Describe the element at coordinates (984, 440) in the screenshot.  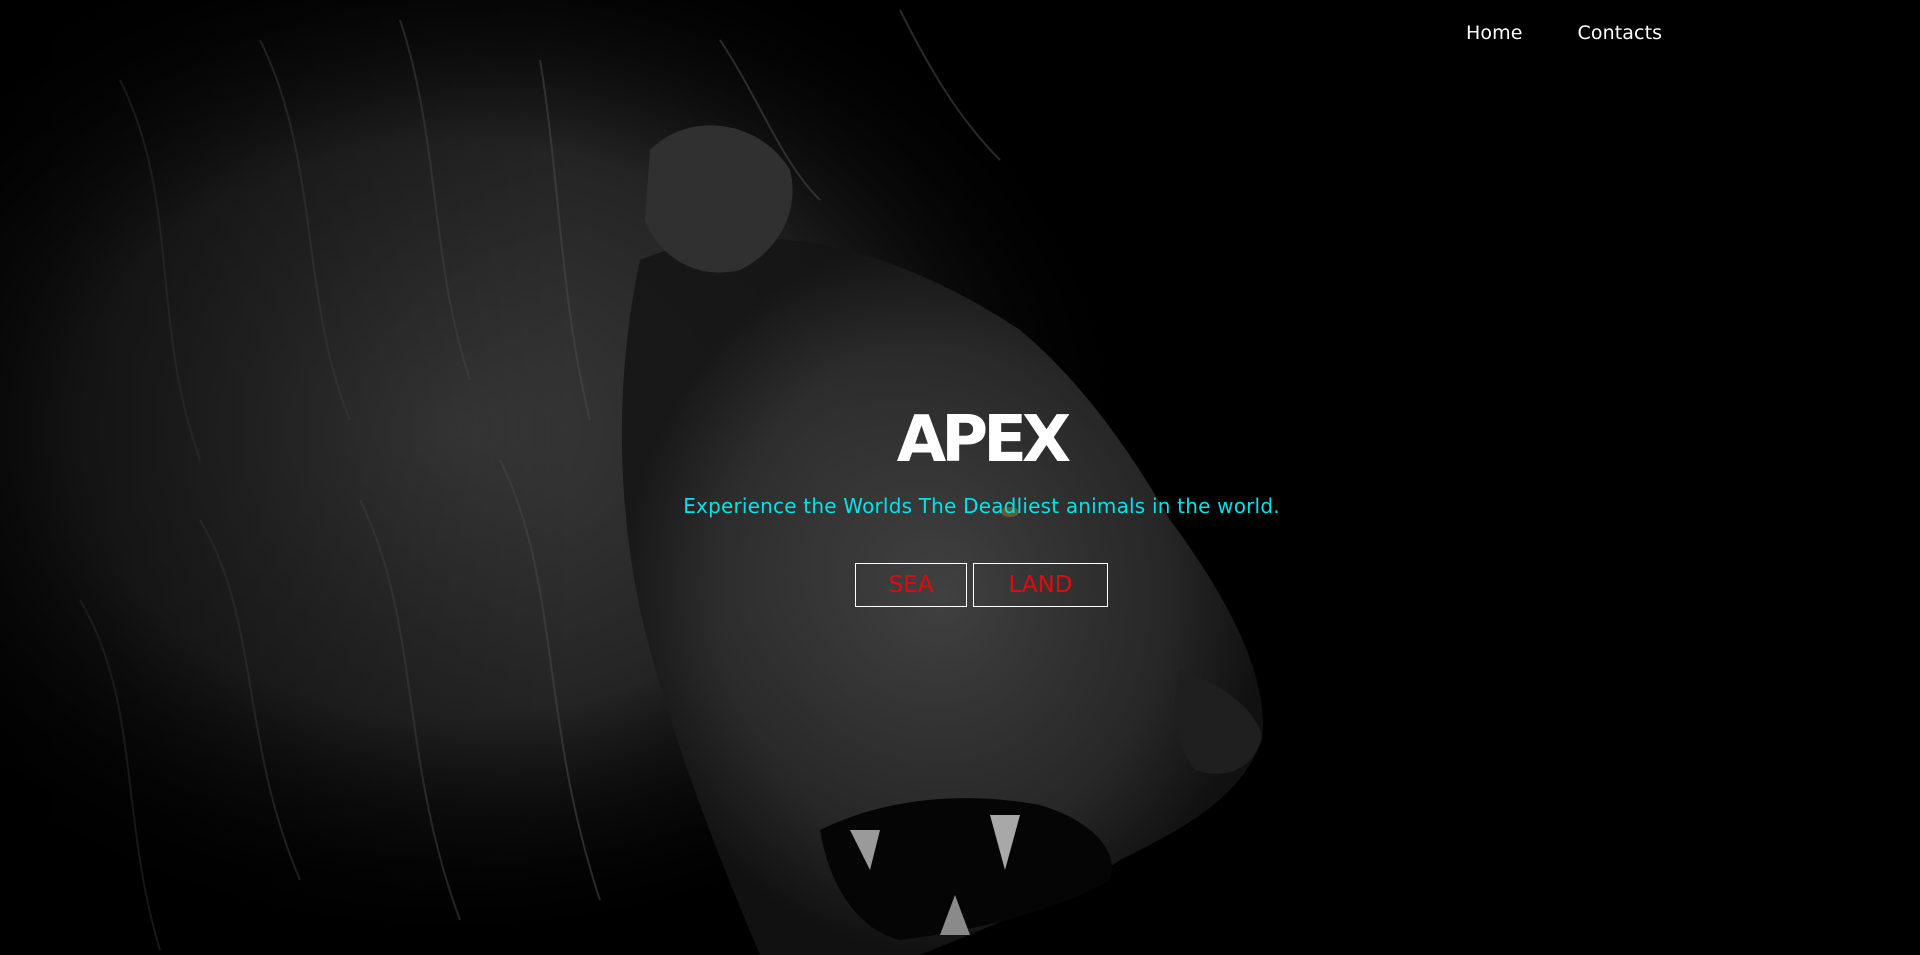
I see `page-title: APEX` at that location.